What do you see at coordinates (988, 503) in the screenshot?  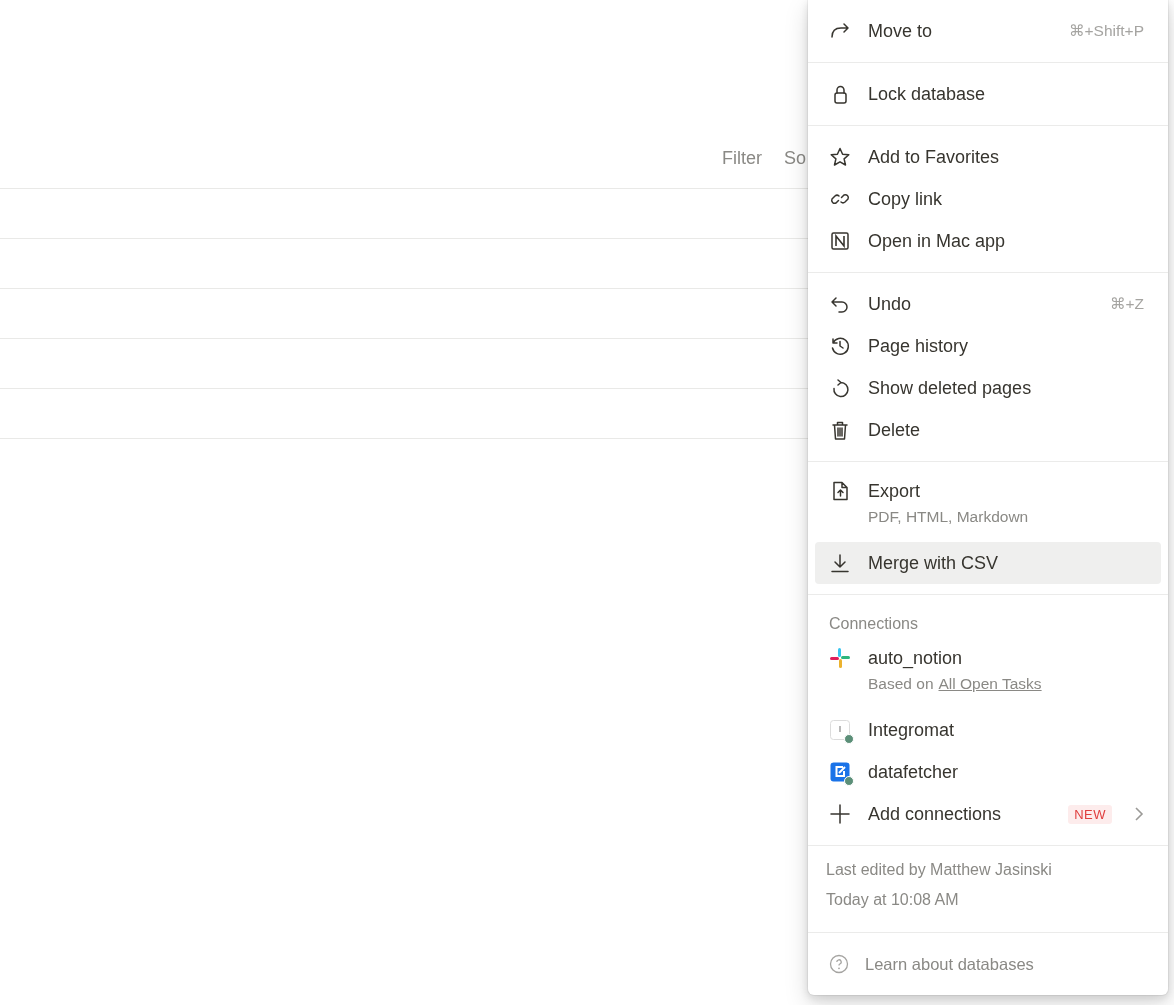 I see `menu-item: Export PDF, HTML, Markdown` at bounding box center [988, 503].